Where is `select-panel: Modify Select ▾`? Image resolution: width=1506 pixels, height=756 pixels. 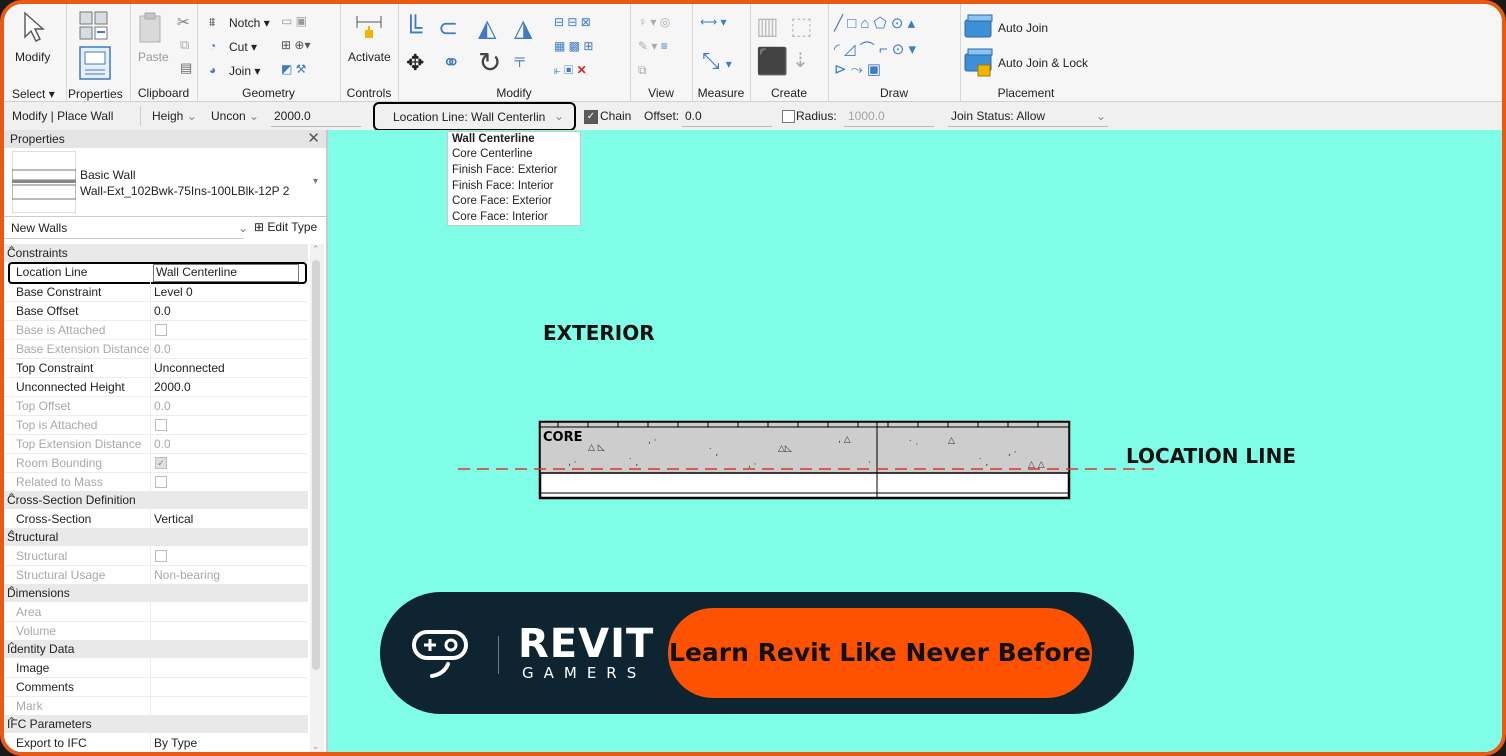
select-panel: Modify Select ▾ is located at coordinates (35, 52).